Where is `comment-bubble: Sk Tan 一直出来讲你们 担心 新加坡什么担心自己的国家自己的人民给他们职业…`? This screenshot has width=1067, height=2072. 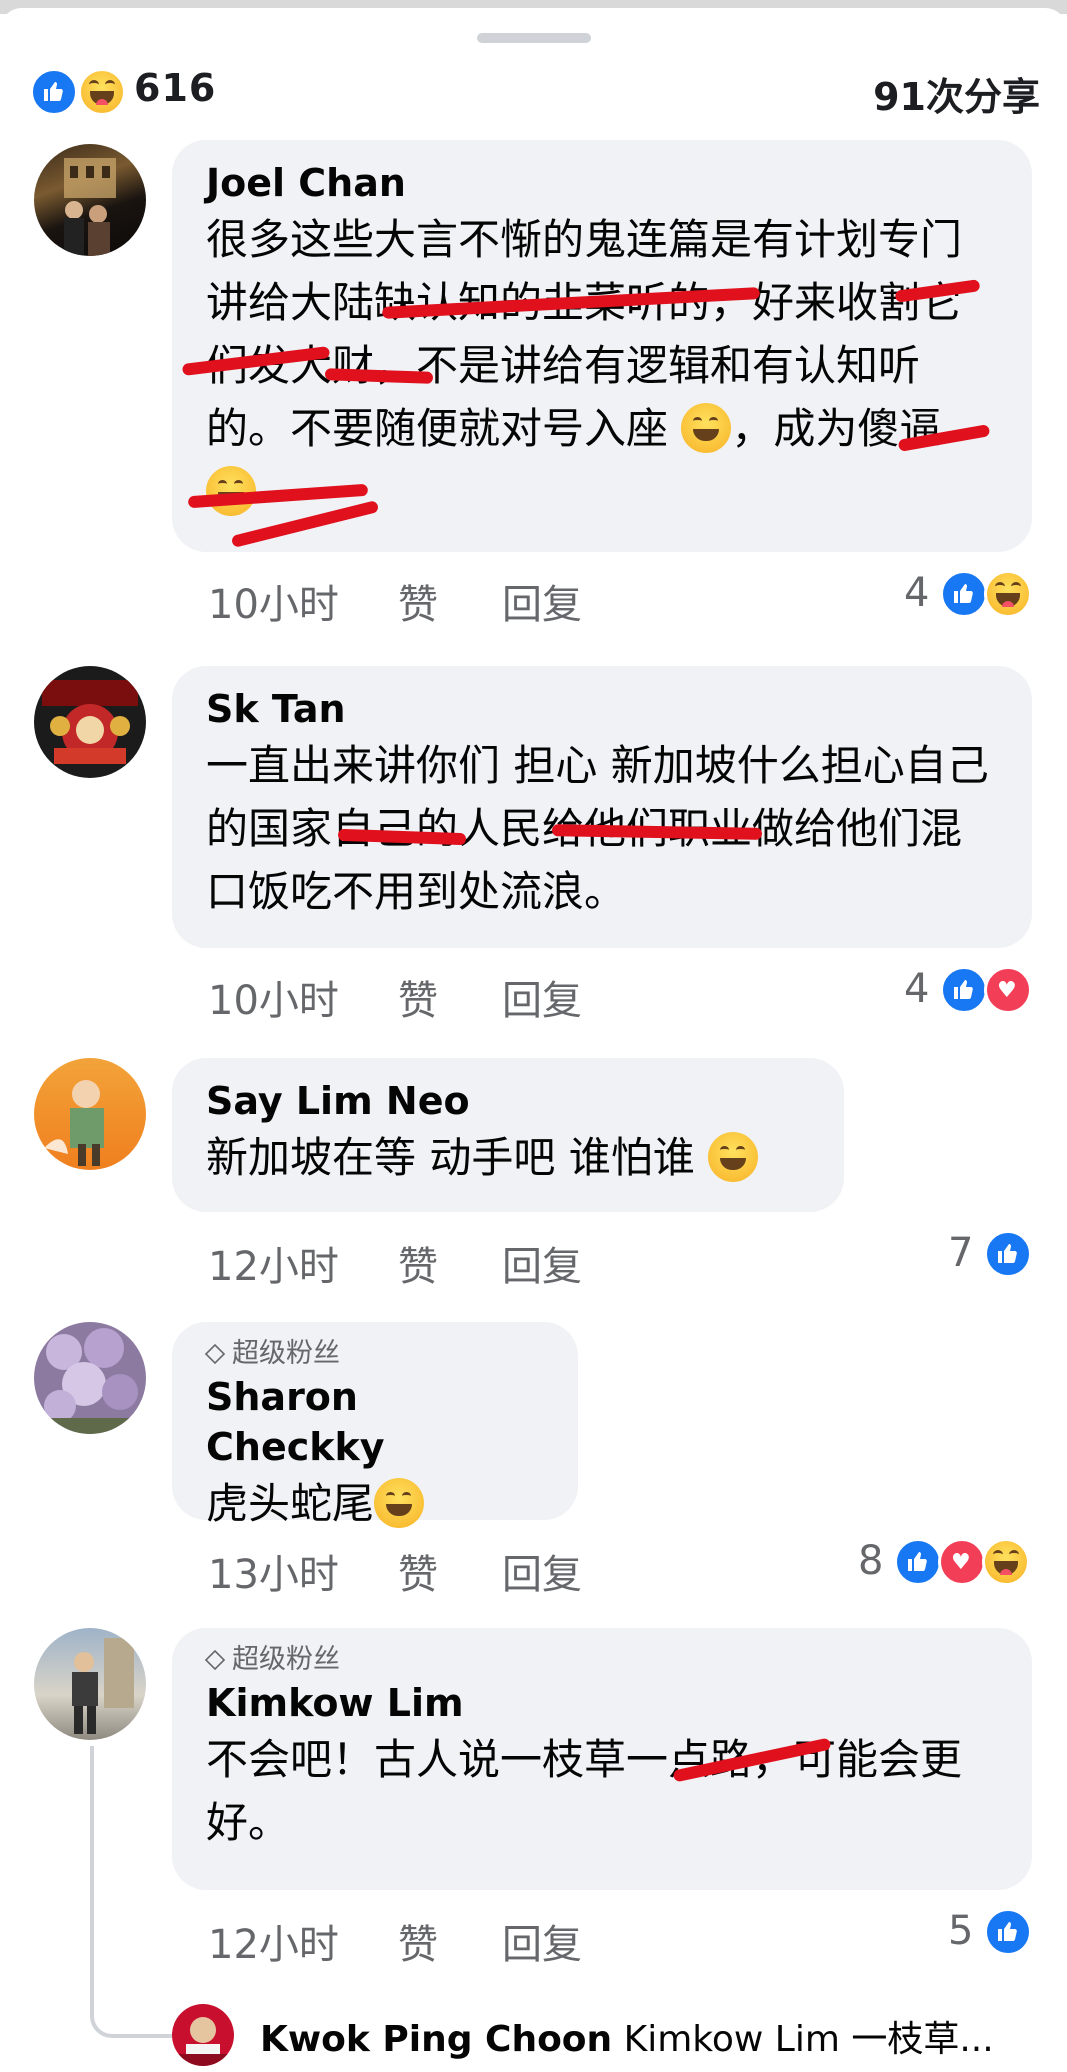 comment-bubble: Sk Tan 一直出来讲你们 担心 新加坡什么担心自己的国家自己的人民给他们职业… is located at coordinates (602, 807).